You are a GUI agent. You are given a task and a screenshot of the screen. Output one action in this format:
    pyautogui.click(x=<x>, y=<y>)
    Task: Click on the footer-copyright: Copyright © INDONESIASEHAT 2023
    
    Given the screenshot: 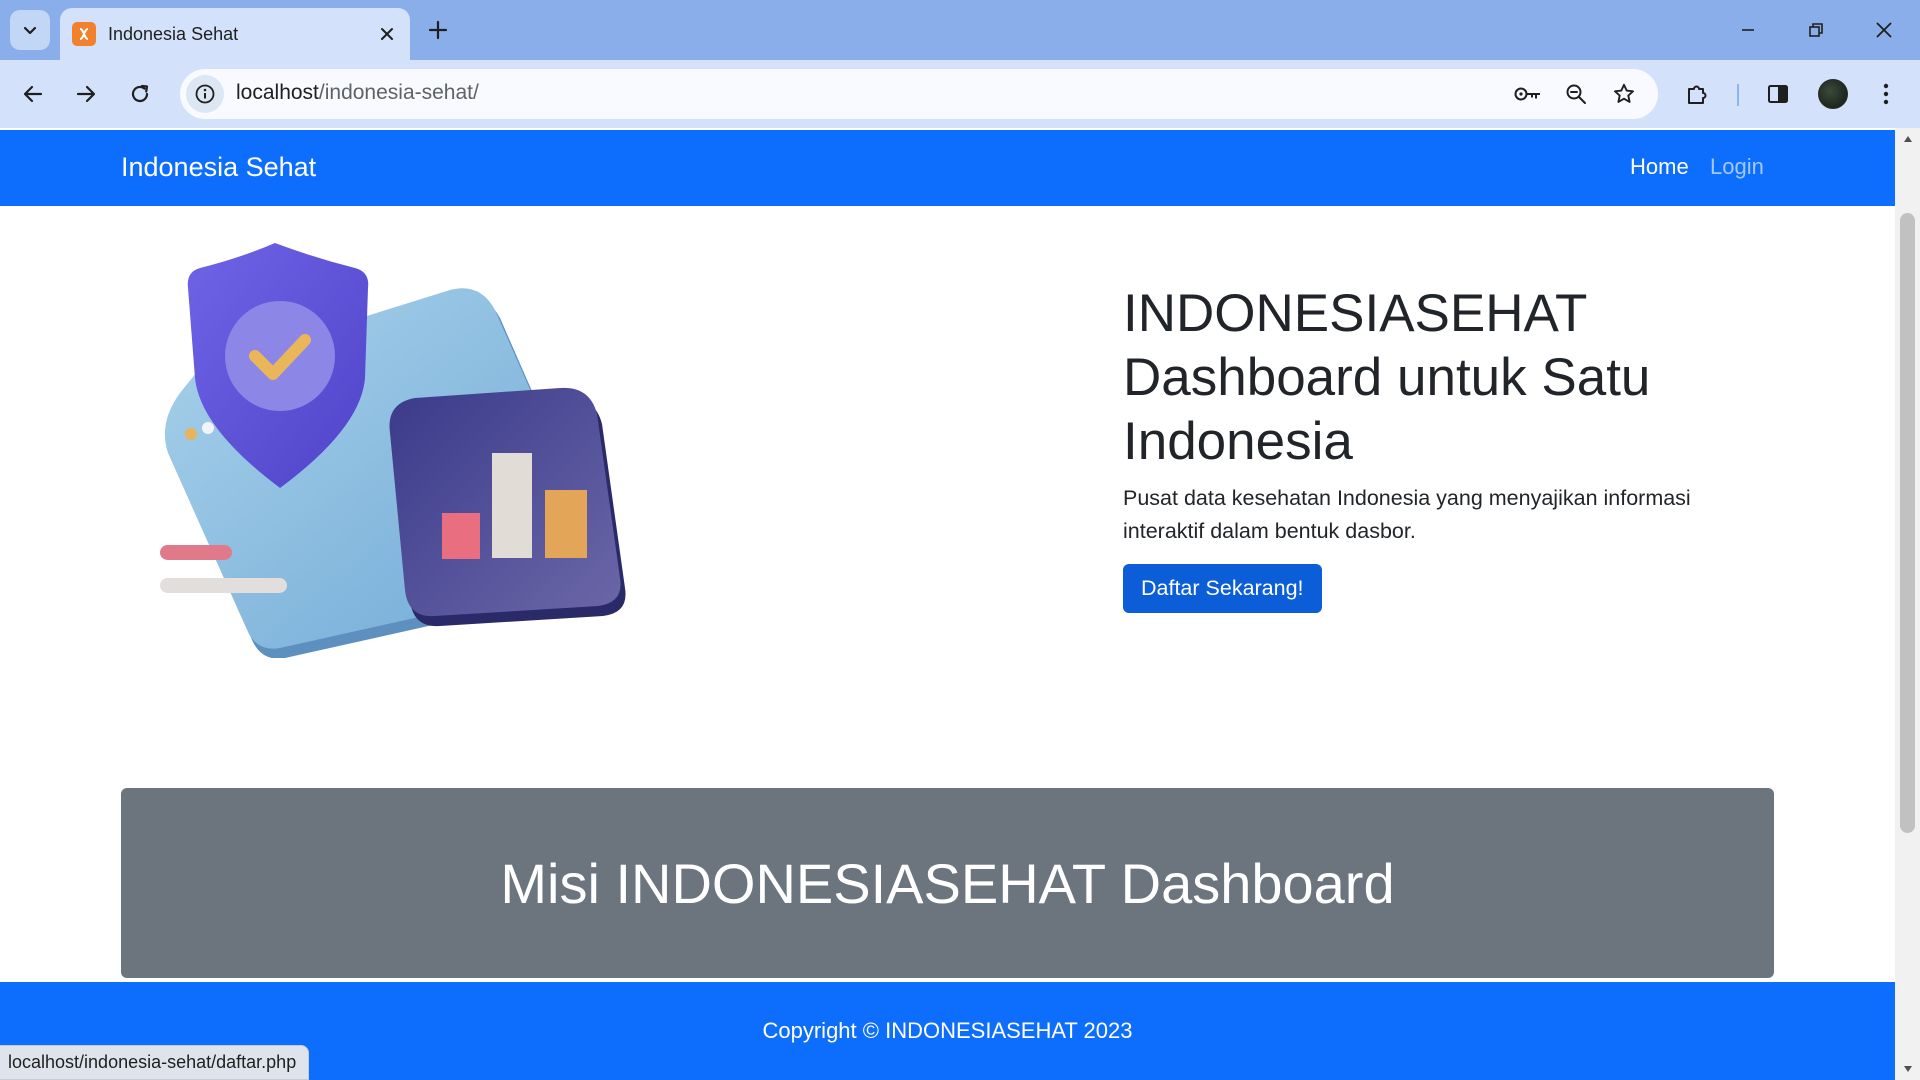 What is the action you would take?
    pyautogui.click(x=947, y=1030)
    